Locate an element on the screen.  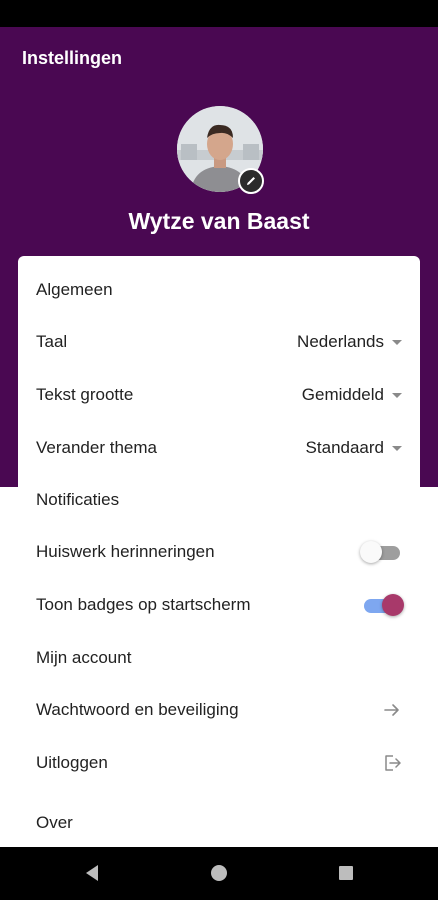
logout-icon is located at coordinates (393, 763).